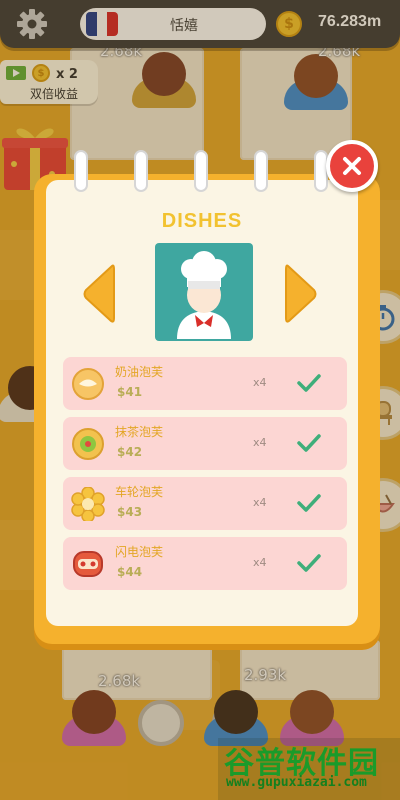 The height and width of the screenshot is (800, 400). What do you see at coordinates (130, 452) in the screenshot?
I see `dish-price: $42` at bounding box center [130, 452].